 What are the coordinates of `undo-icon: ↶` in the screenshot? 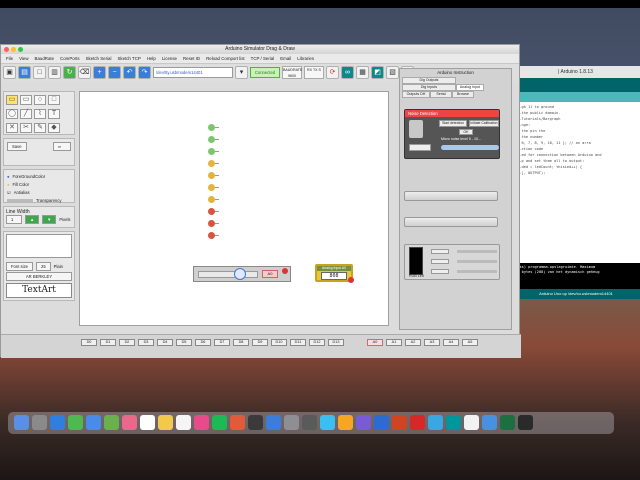 It's located at (129, 72).